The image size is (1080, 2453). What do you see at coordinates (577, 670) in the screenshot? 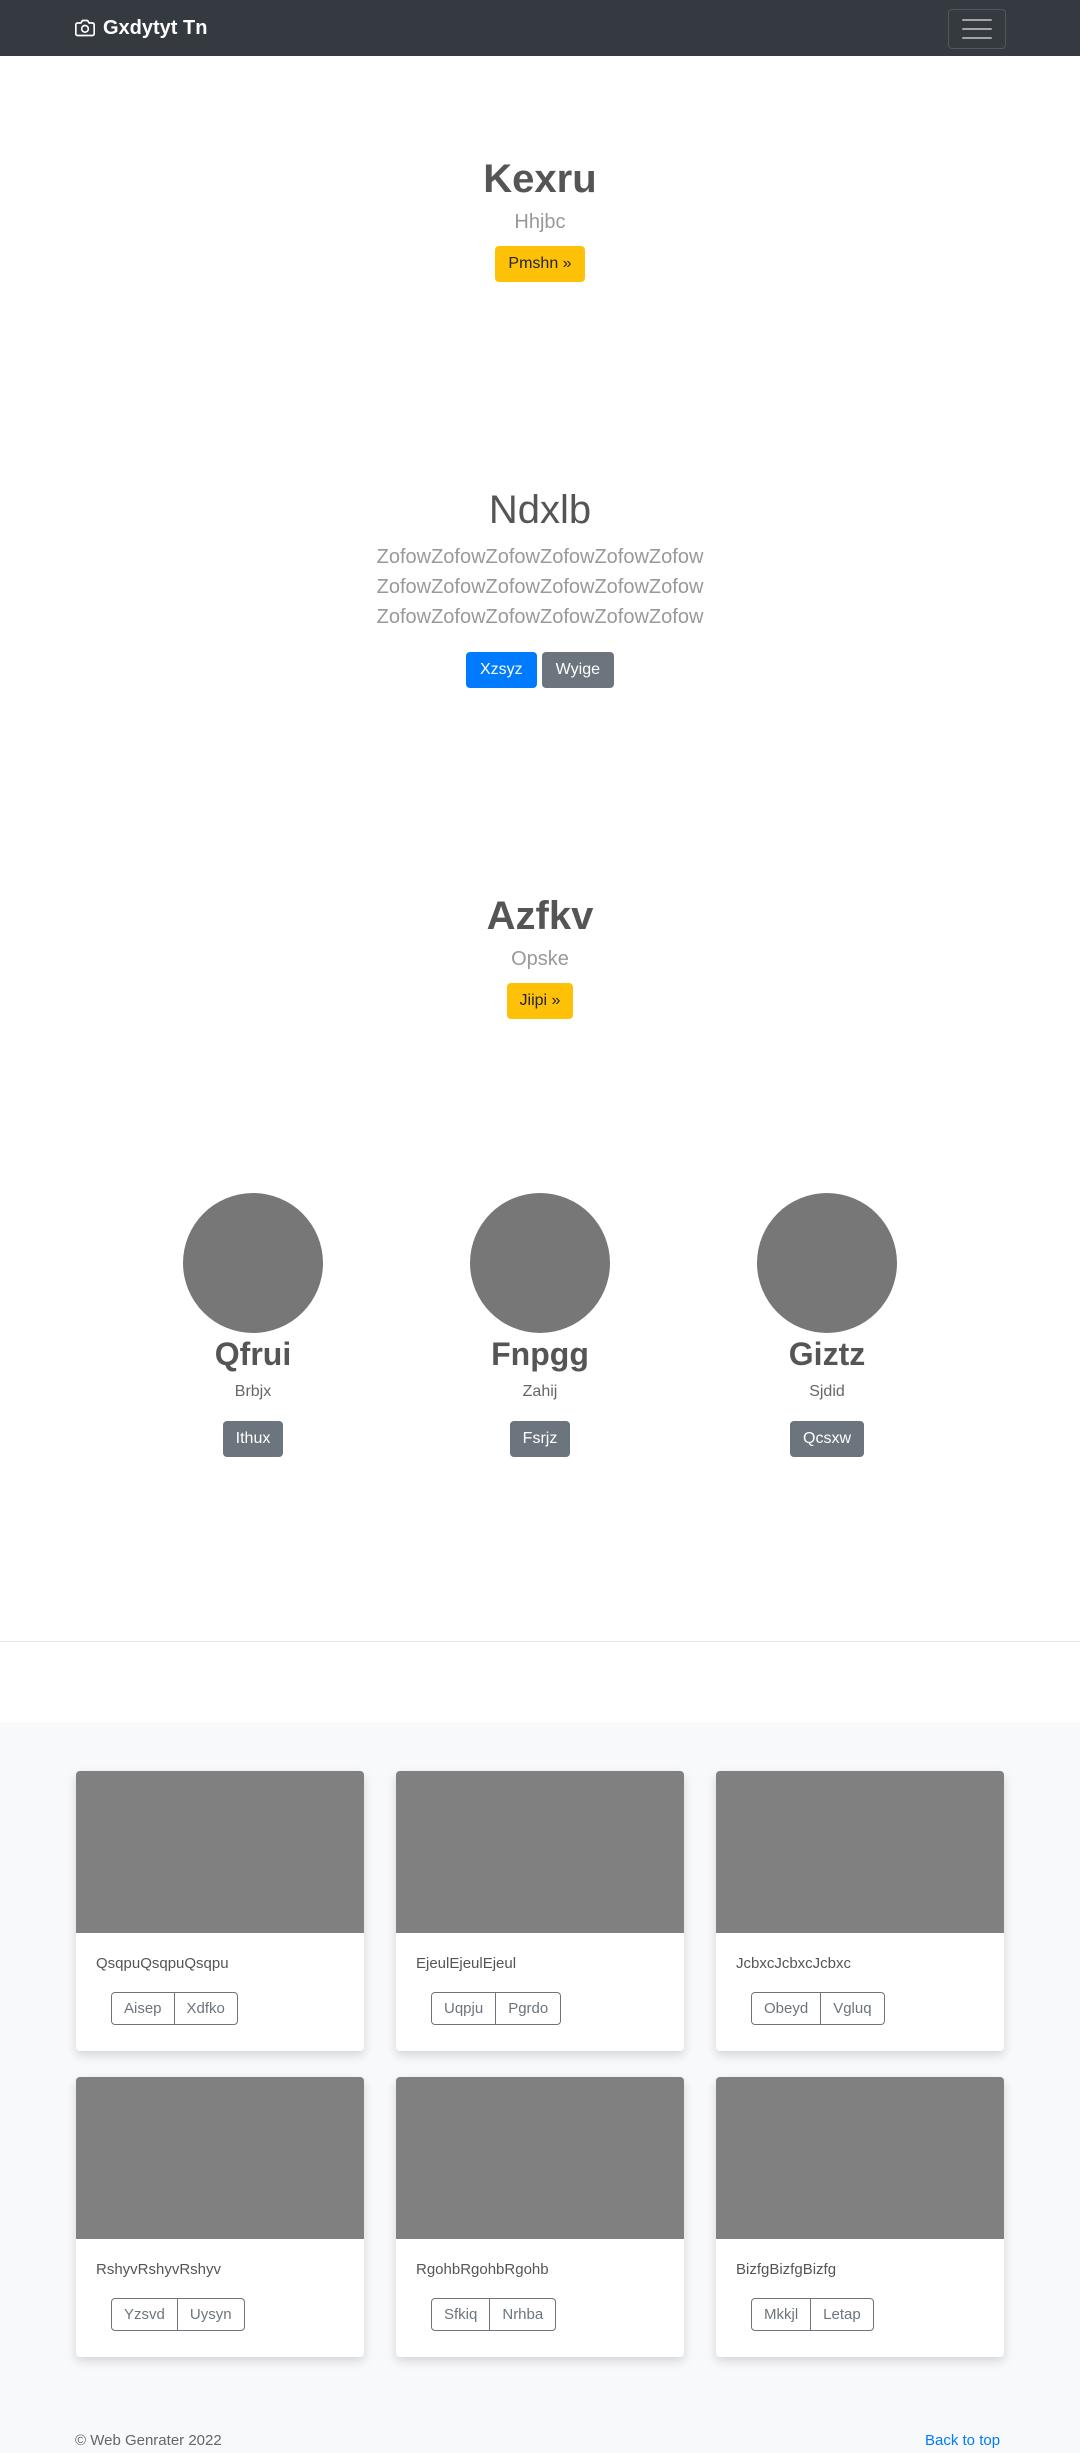
I see `hero2-secondary-button: Wyige` at bounding box center [577, 670].